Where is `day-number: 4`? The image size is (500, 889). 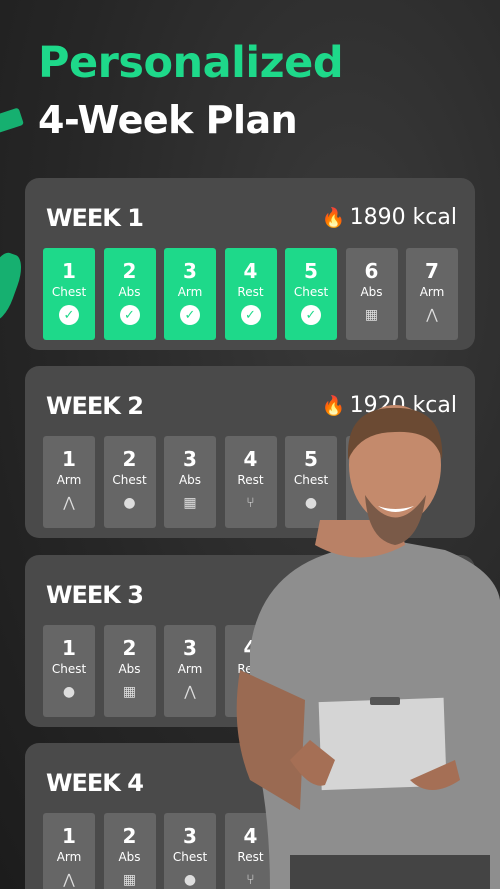
day-number: 4 is located at coordinates (250, 271).